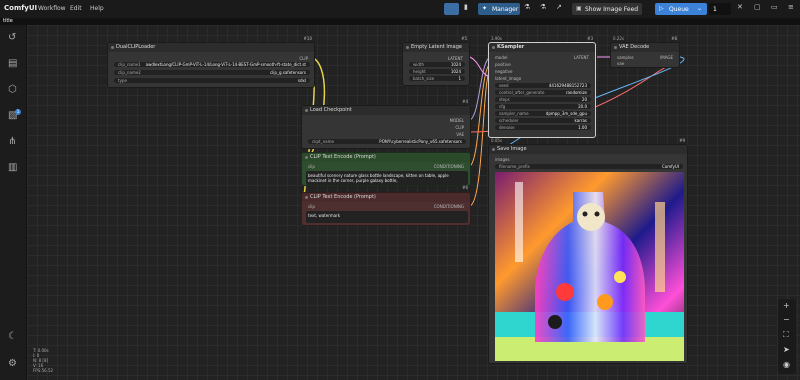  I want to click on output-vae: VAE, so click(460, 134).